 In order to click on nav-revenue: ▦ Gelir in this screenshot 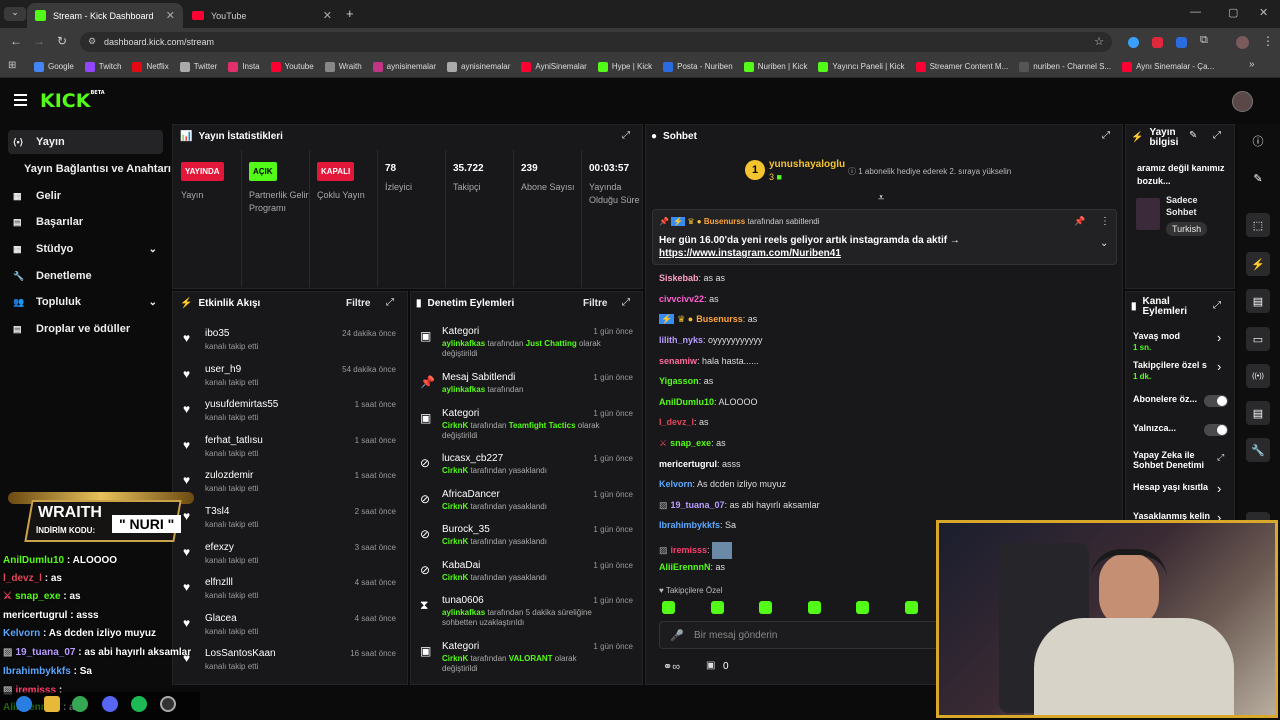, I will do `click(85, 196)`.